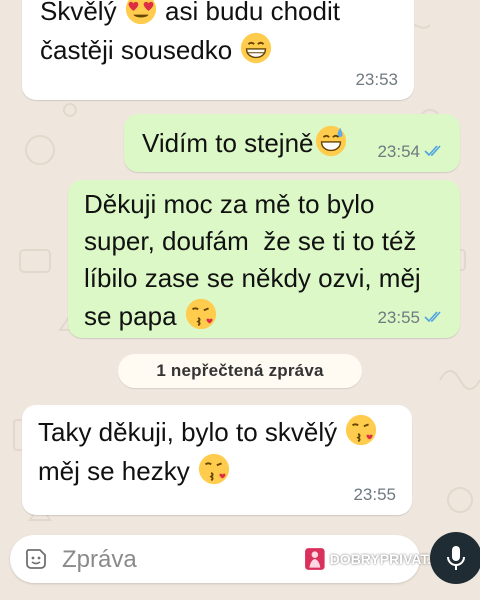 Image resolution: width=480 pixels, height=600 pixels. What do you see at coordinates (398, 151) in the screenshot?
I see `message-time: 23:54` at bounding box center [398, 151].